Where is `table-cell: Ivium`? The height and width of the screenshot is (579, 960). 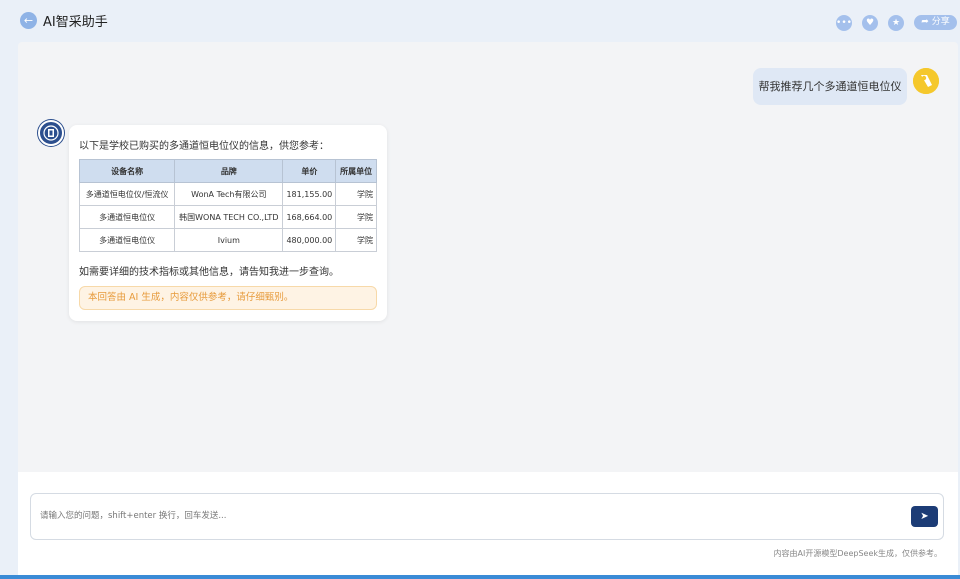 table-cell: Ivium is located at coordinates (229, 240).